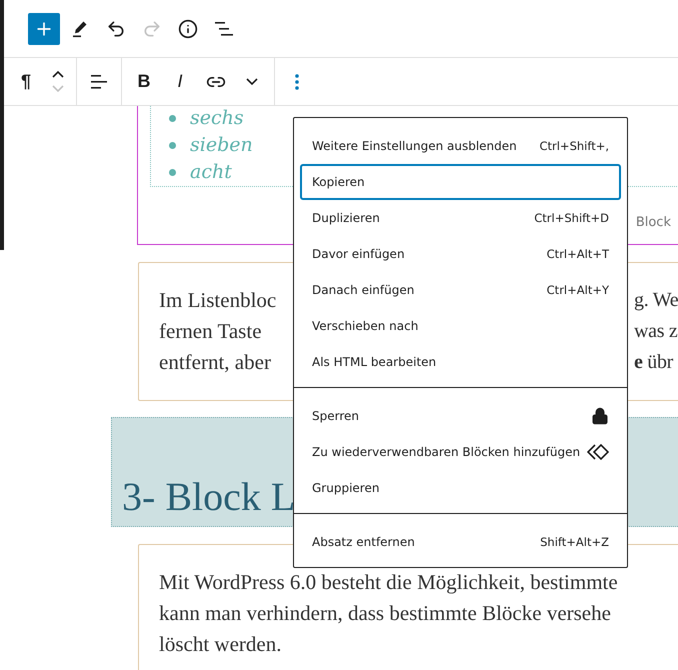 This screenshot has height=670, width=678. What do you see at coordinates (217, 118) in the screenshot?
I see `list-item: sechs` at bounding box center [217, 118].